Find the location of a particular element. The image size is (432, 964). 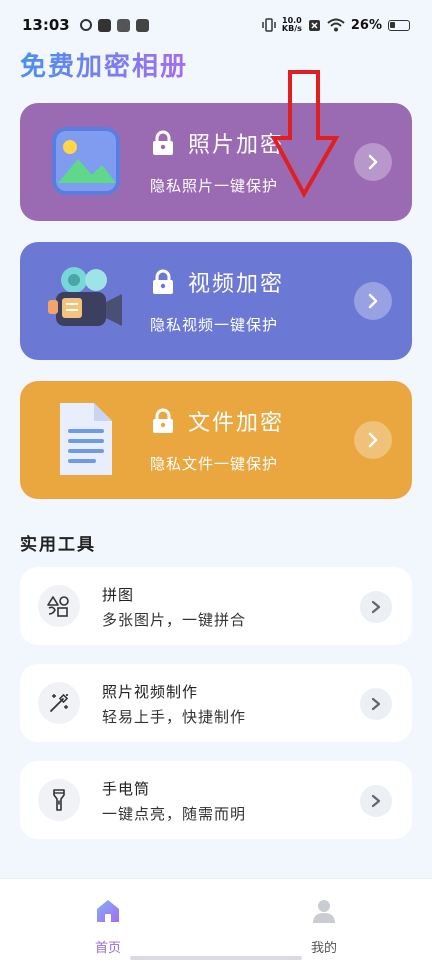

net-speed-unit: KB/s is located at coordinates (291, 28).